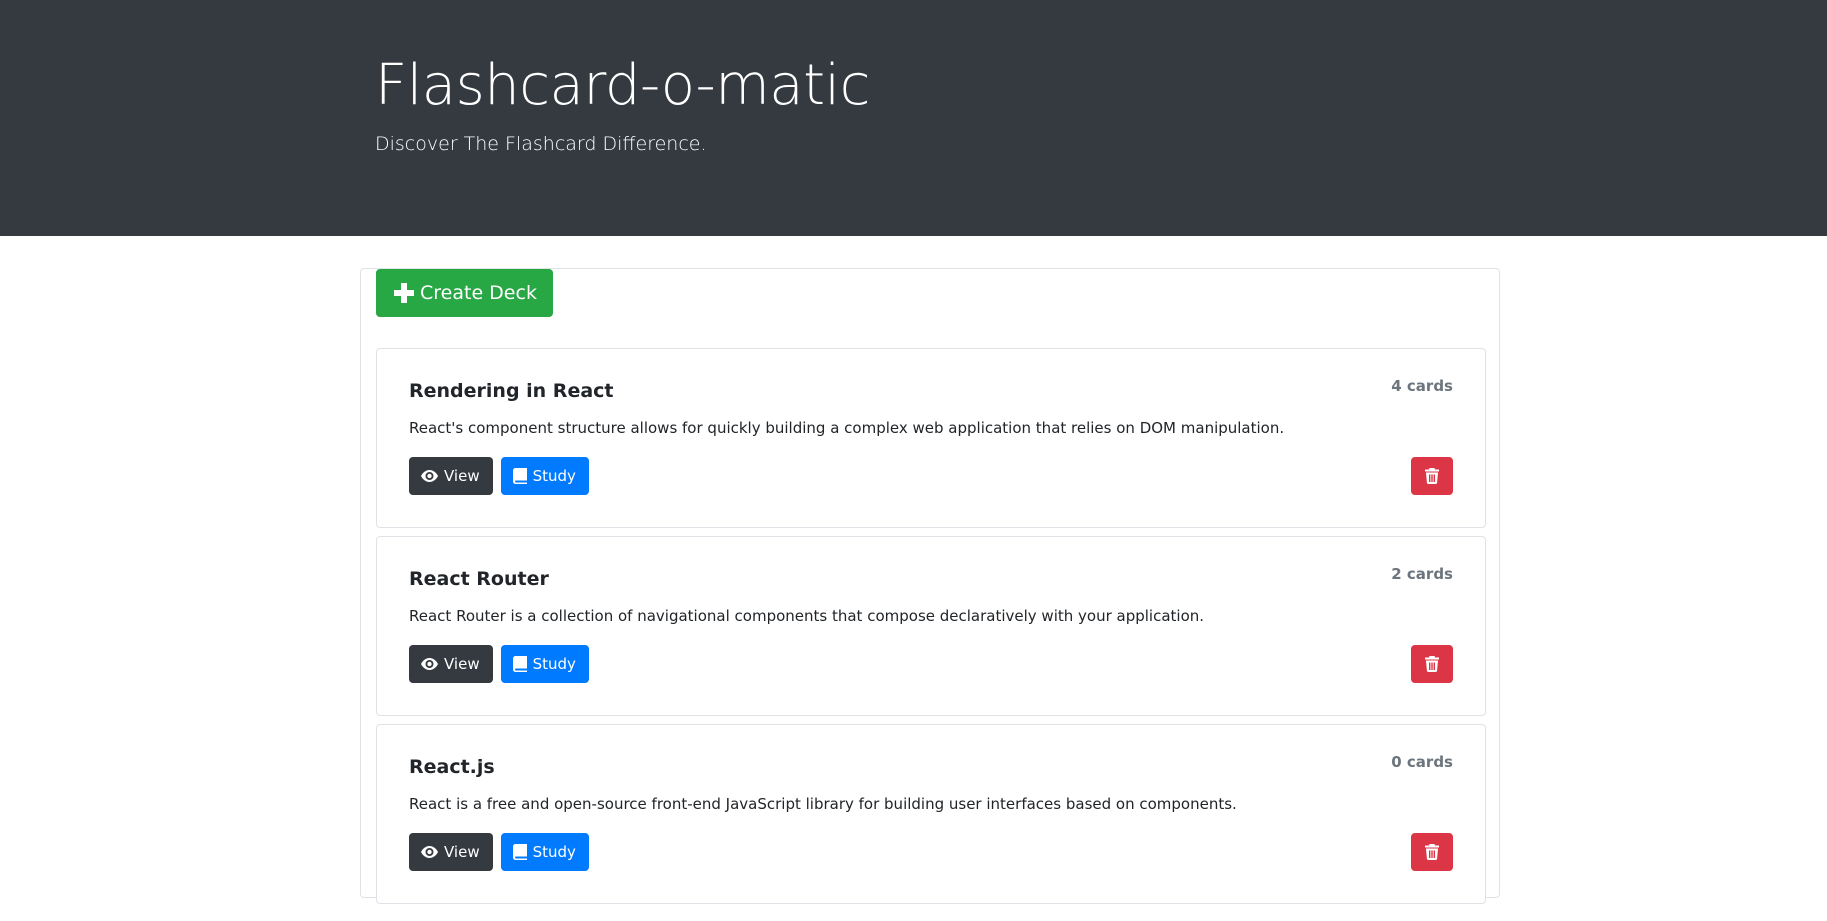 This screenshot has width=1827, height=921. I want to click on app-tagline: Discover The Flashcard Difference., so click(541, 144).